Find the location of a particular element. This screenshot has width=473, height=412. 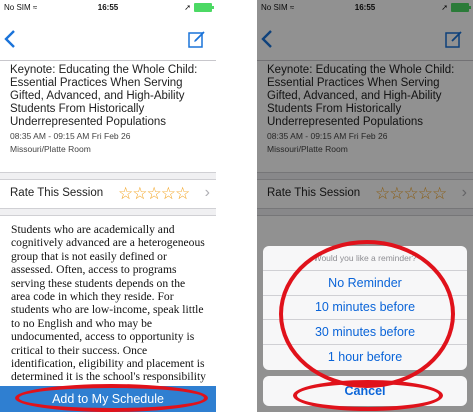

rate-session-label: Rate This Session is located at coordinates (57, 193).